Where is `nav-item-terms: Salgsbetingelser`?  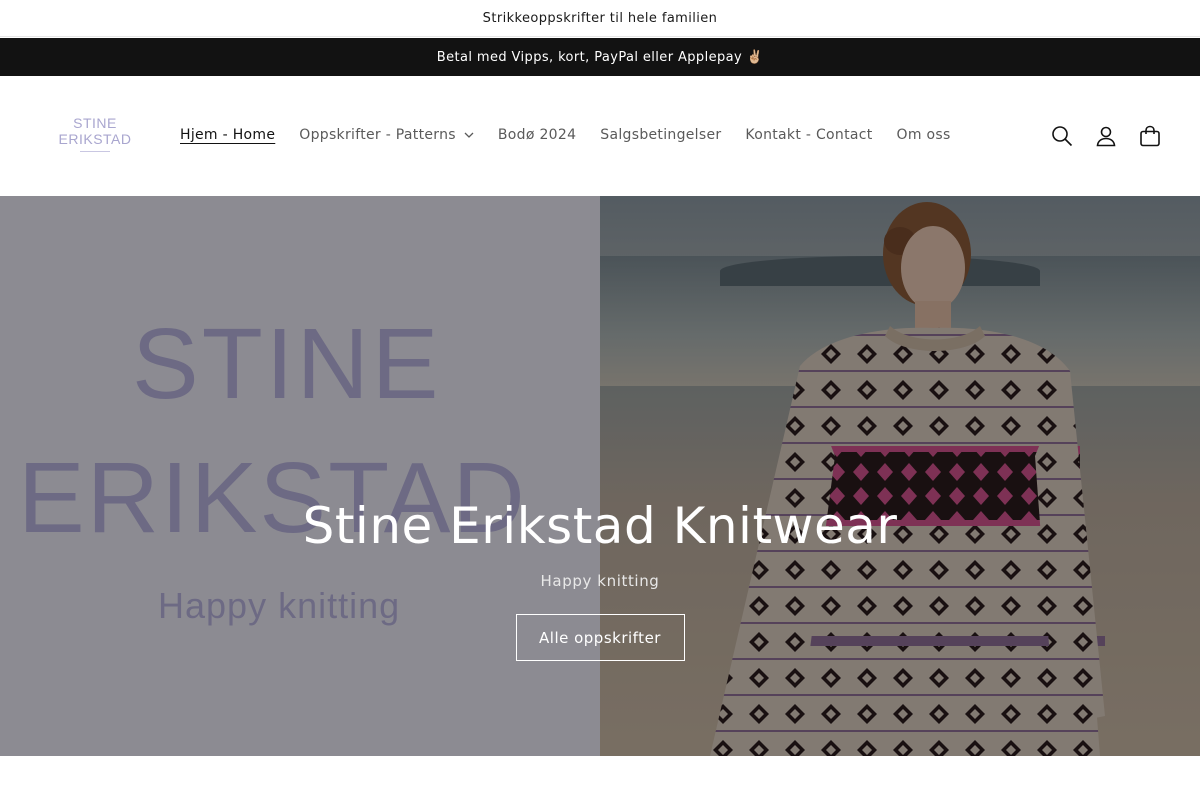 nav-item-terms: Salgsbetingelser is located at coordinates (660, 135).